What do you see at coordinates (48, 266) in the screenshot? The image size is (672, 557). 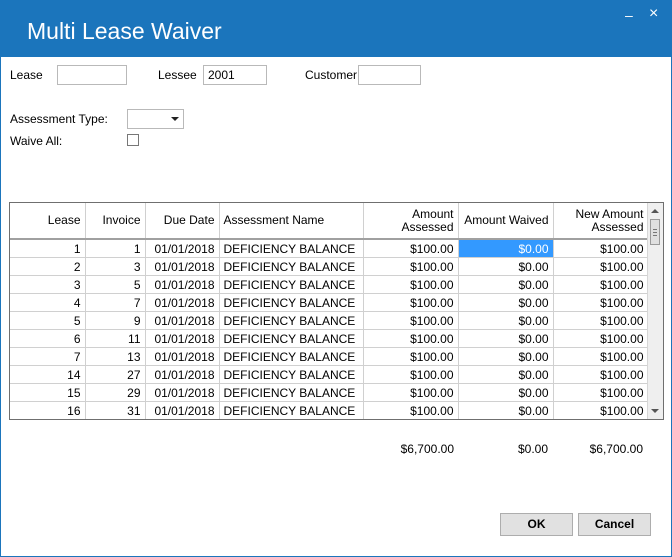 I see `cell-lease: 2` at bounding box center [48, 266].